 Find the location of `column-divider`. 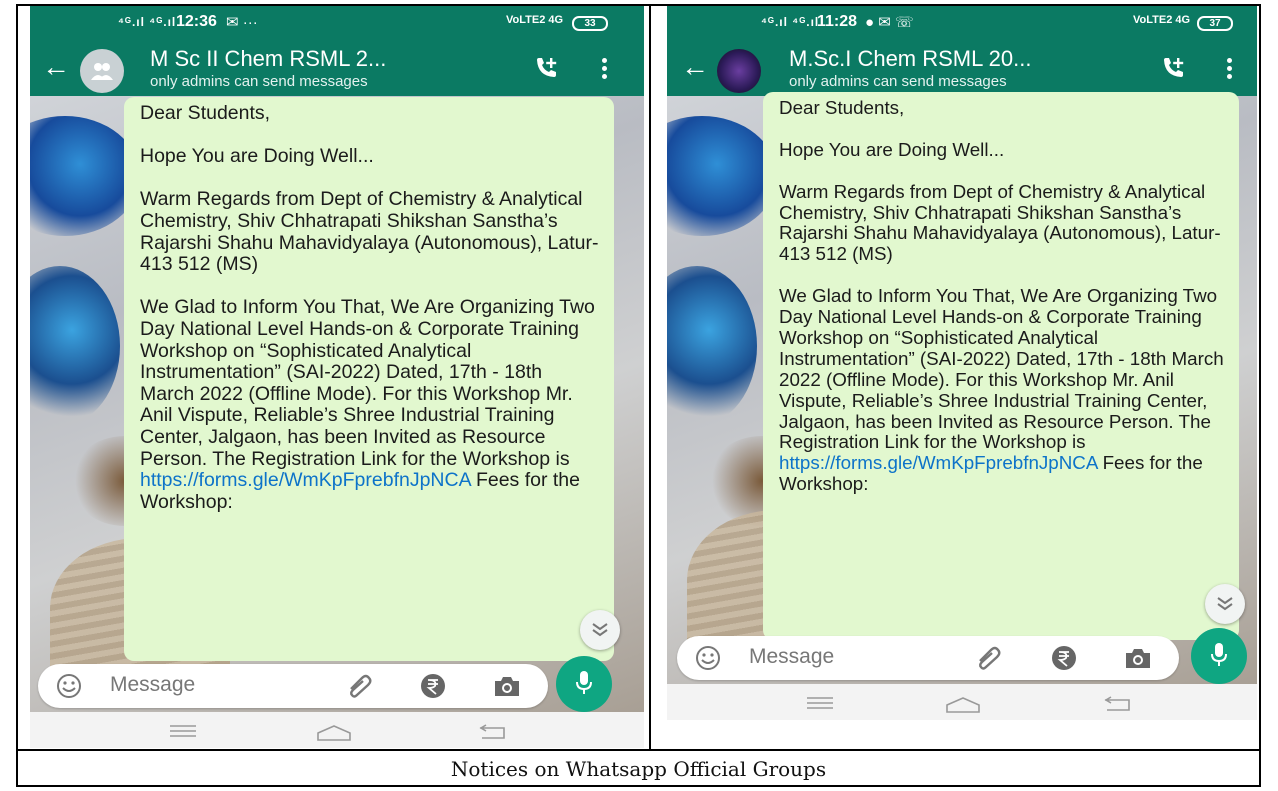

column-divider is located at coordinates (650, 377).